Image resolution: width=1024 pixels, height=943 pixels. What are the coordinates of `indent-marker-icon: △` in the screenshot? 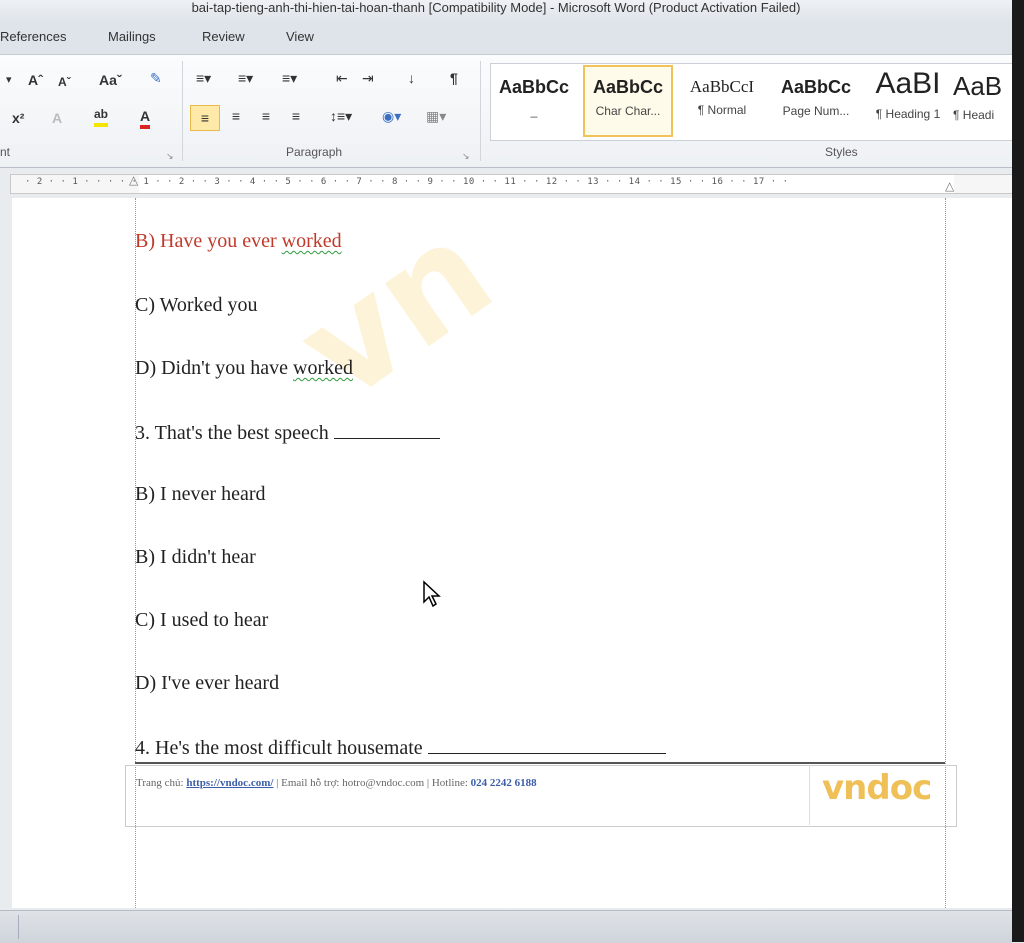 It's located at (133, 180).